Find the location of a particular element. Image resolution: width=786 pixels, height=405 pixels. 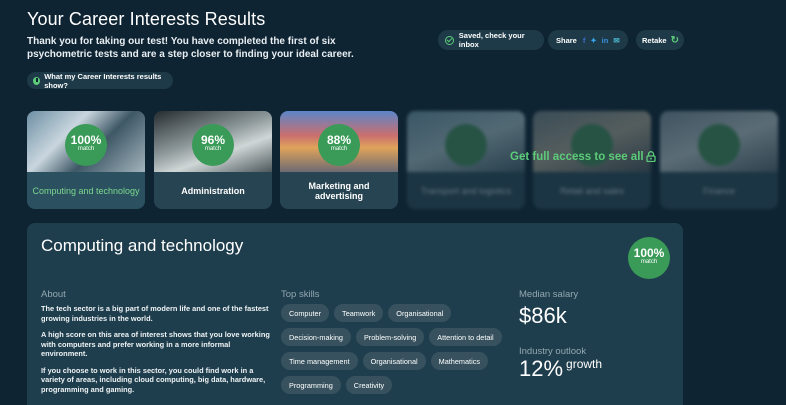

match-badge: 100% match is located at coordinates (86, 145).